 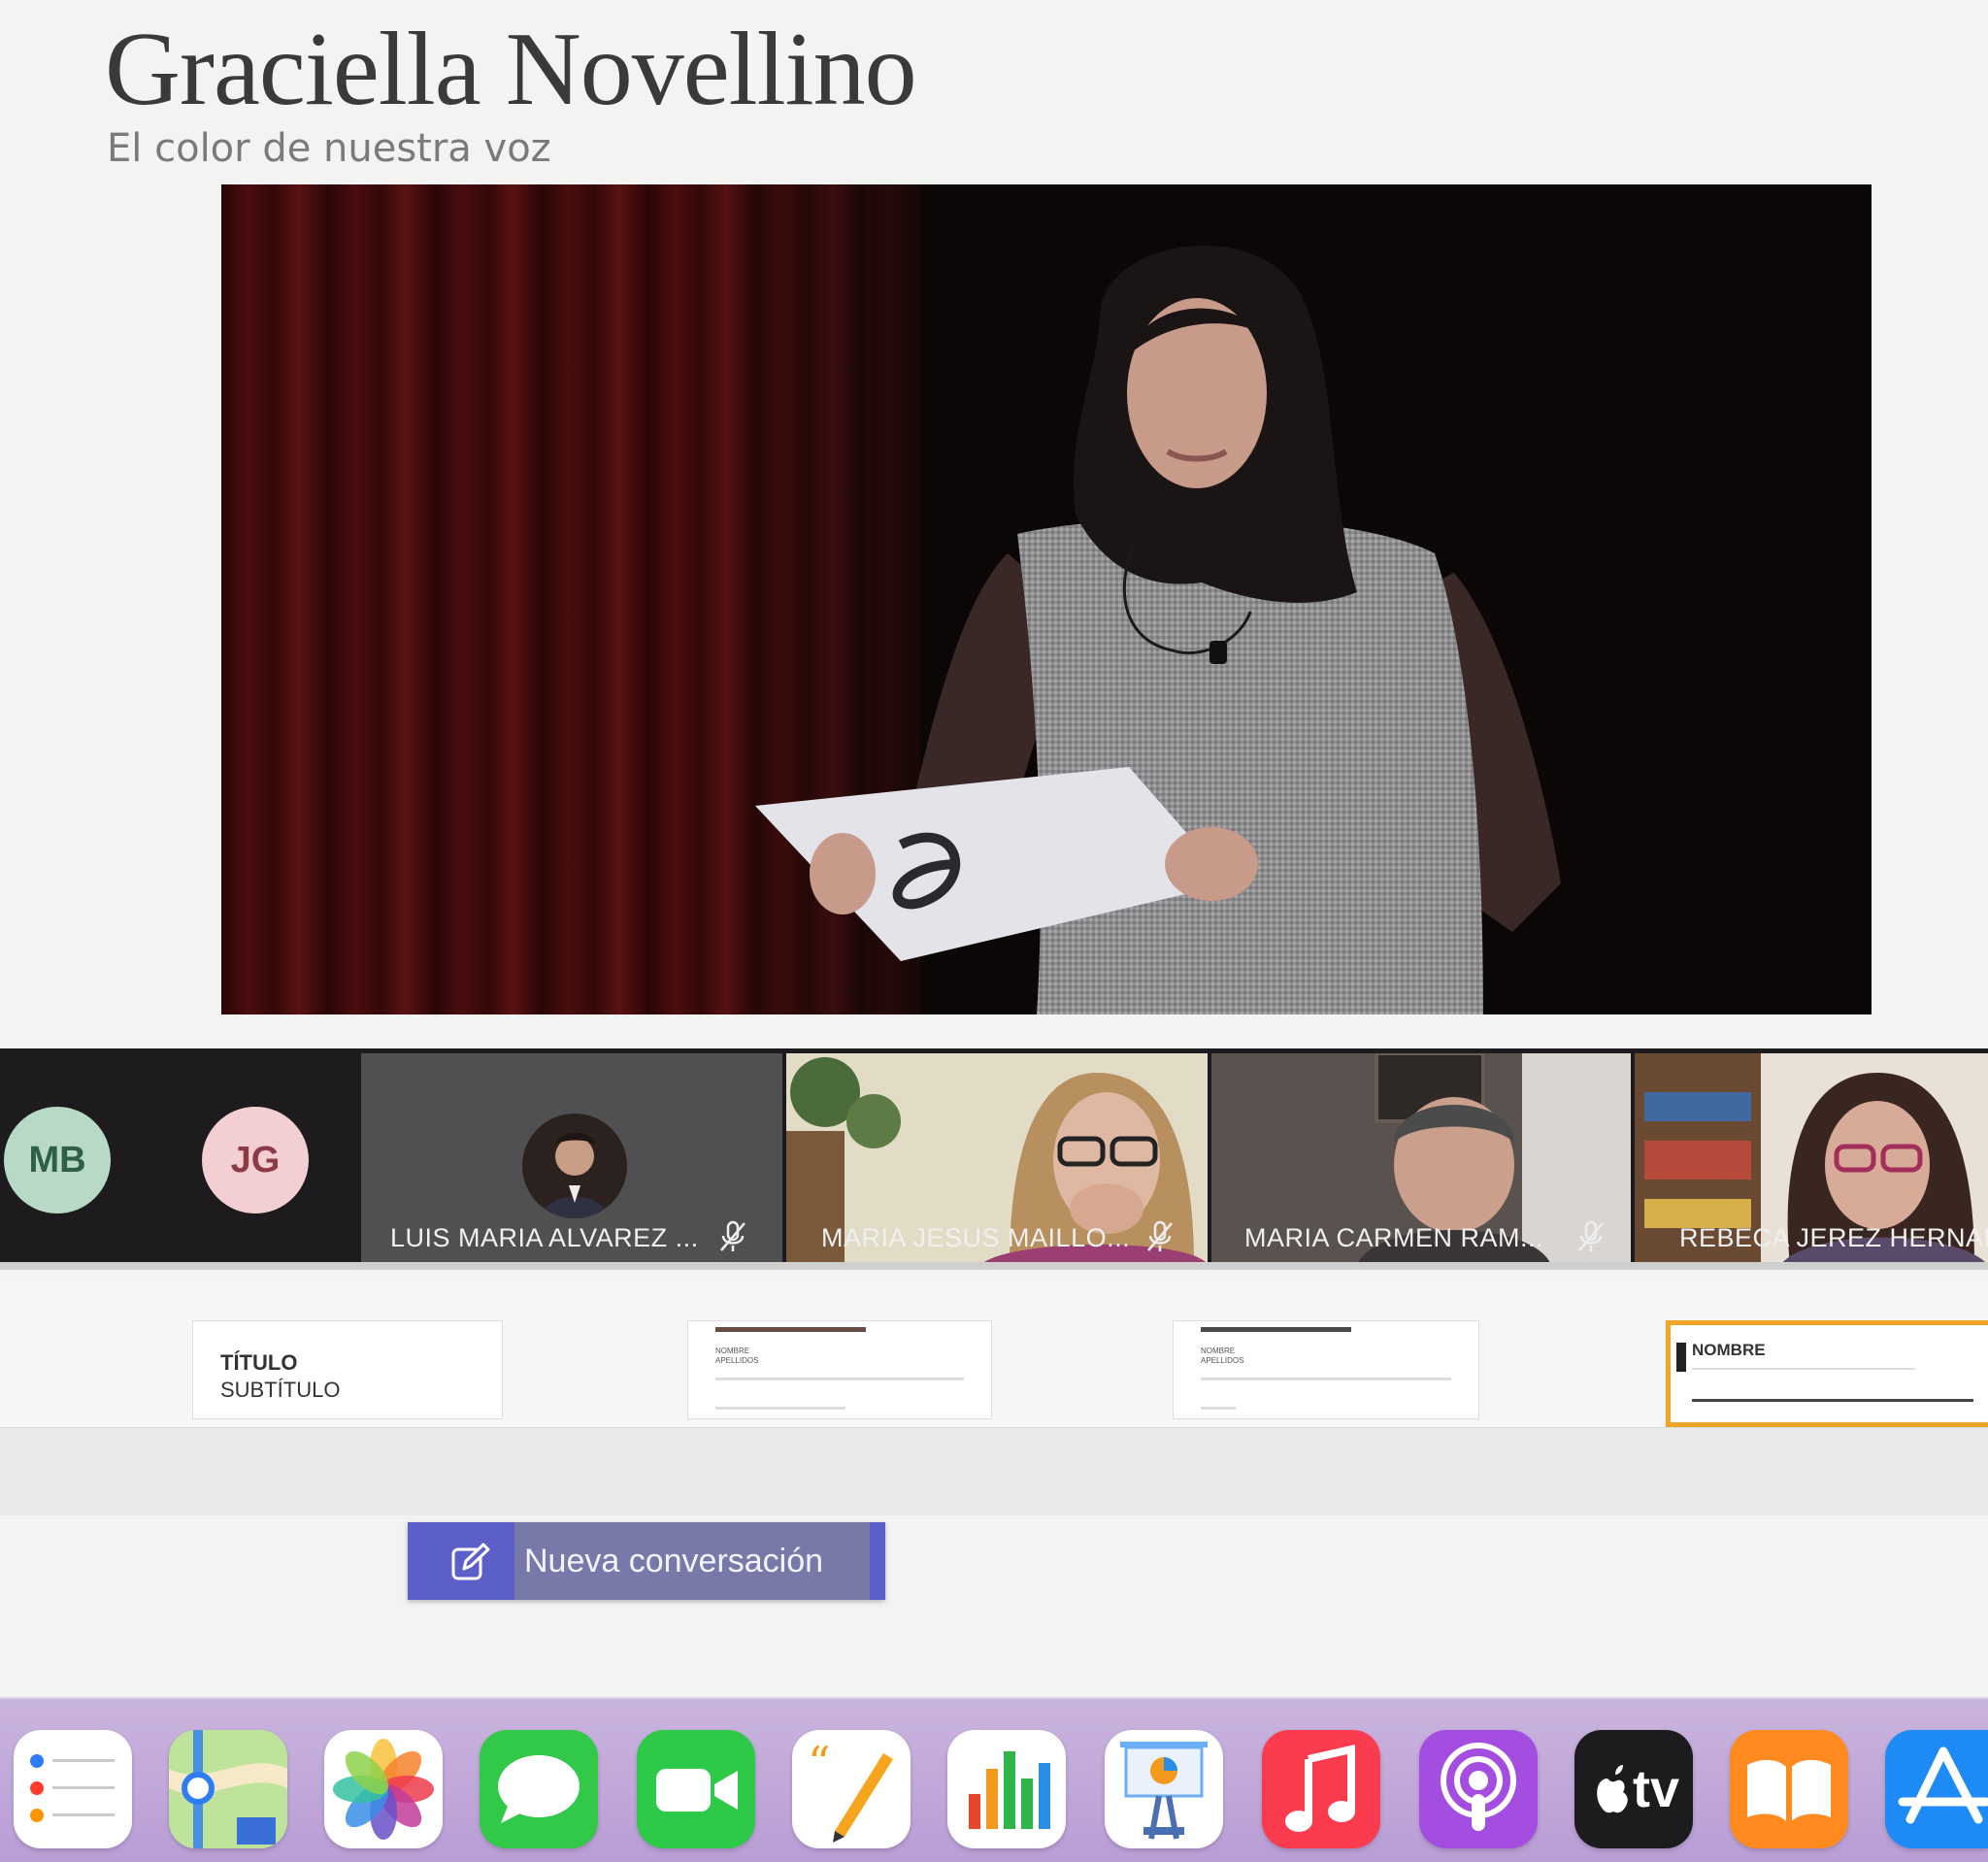 I want to click on template-card: TÍTULO SUBTÍTULO, so click(x=348, y=1369).